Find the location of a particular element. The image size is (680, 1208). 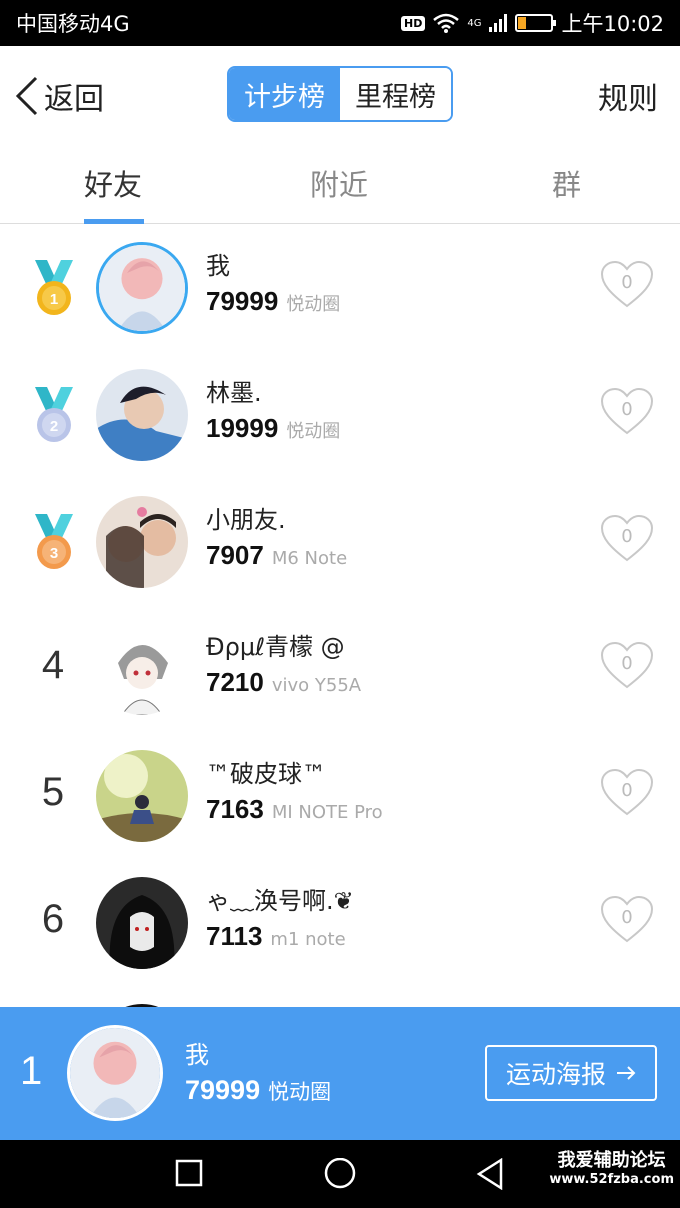

tab-nearby: 附近 is located at coordinates (339, 183).